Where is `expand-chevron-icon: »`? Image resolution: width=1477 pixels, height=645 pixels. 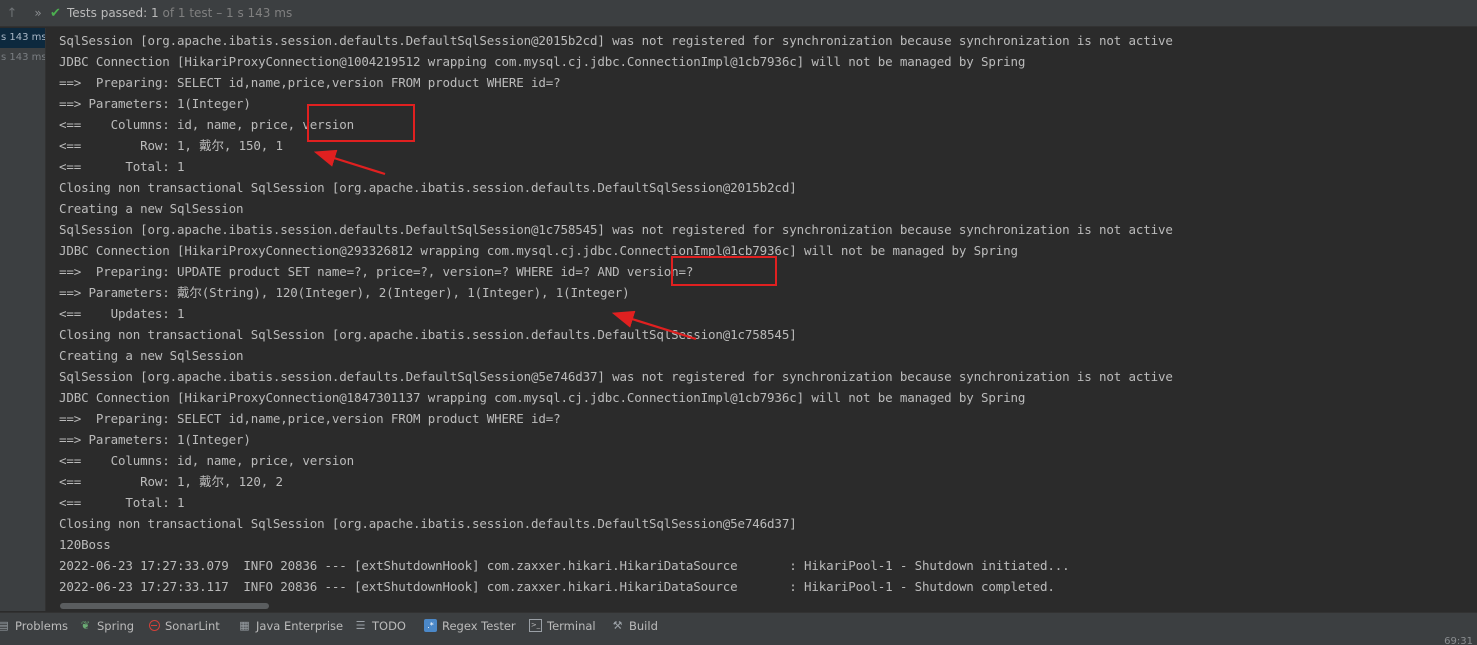 expand-chevron-icon: » is located at coordinates (38, 13).